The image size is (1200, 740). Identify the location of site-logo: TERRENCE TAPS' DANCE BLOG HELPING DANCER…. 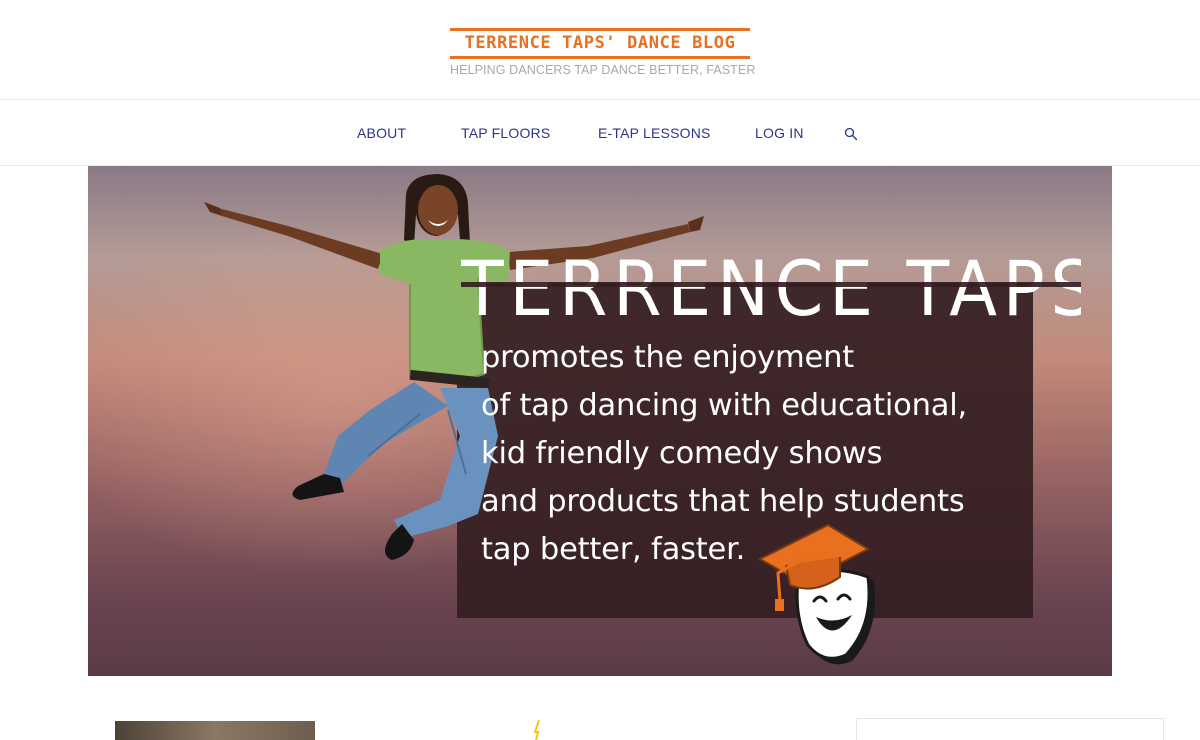
(603, 54).